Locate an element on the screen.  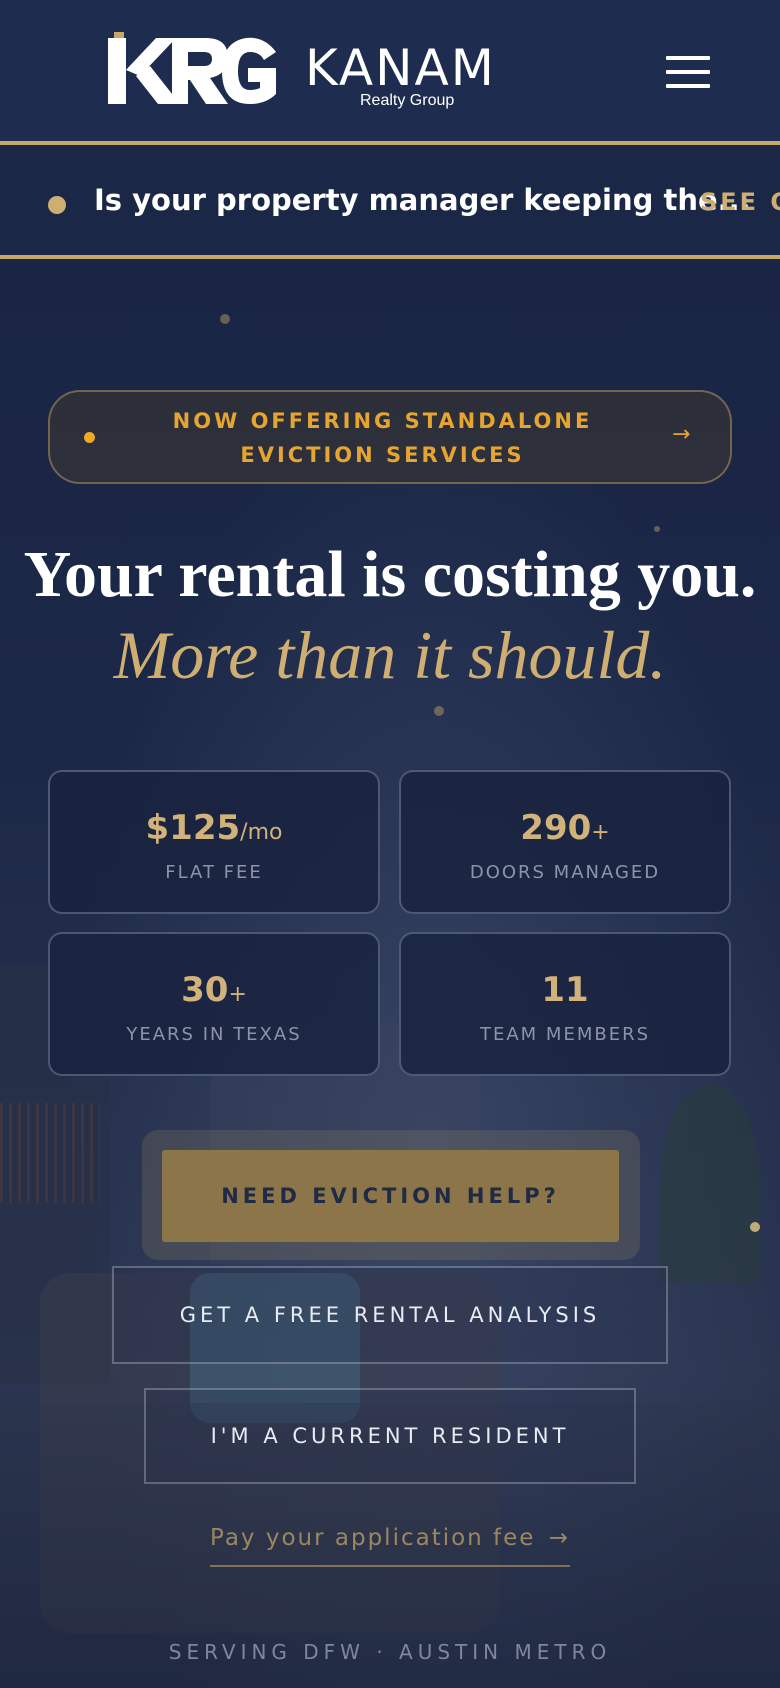
stat-card-flat-fee: $125/mo FLAT FEE is located at coordinates (214, 842).